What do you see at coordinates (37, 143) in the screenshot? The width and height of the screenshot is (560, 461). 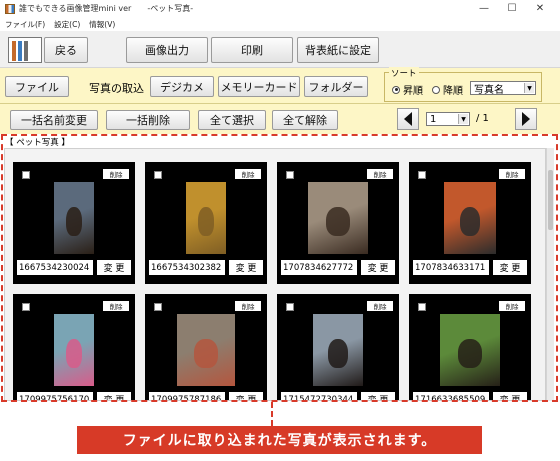 I see `album-section-label: 【 ペット写真 】` at bounding box center [37, 143].